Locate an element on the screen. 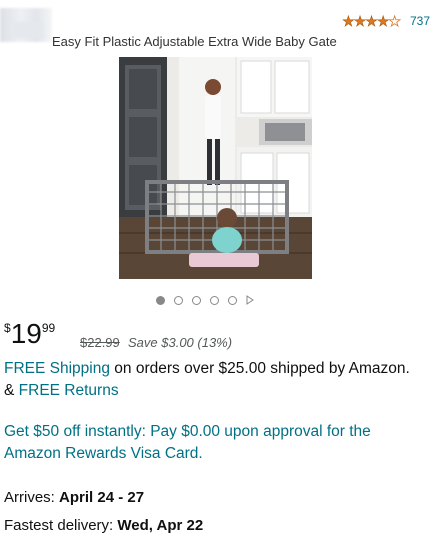 This screenshot has width=438, height=552. arrival-estimate: Arrives: April 24 - 27 is located at coordinates (74, 497).